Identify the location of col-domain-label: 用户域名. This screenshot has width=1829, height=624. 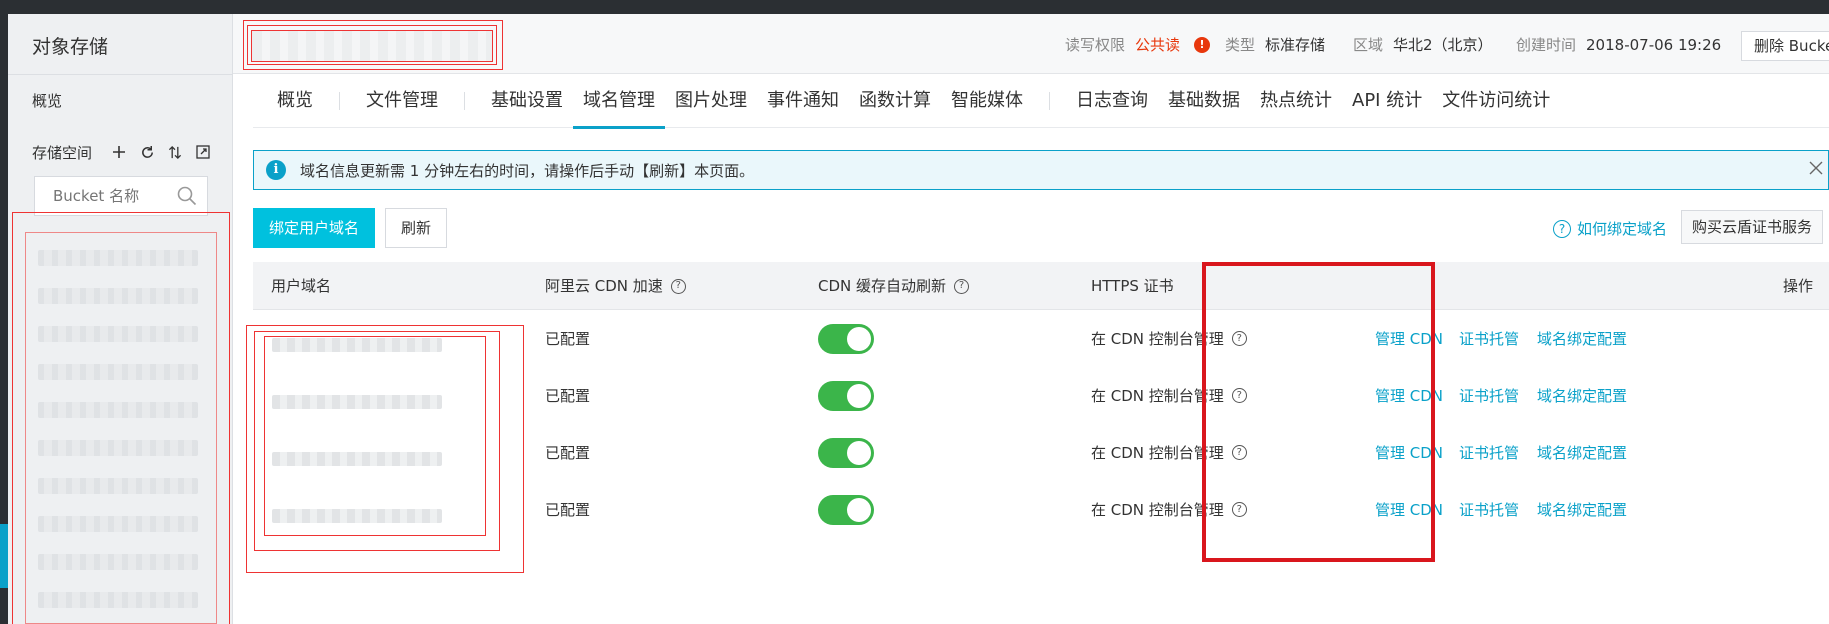
(301, 286).